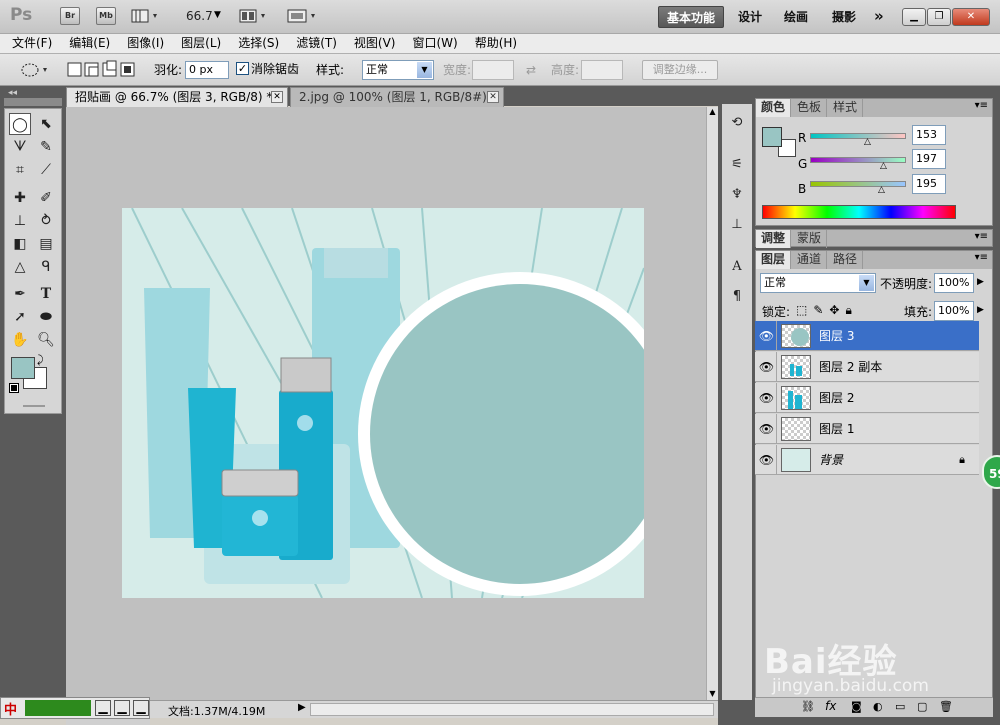 The height and width of the screenshot is (725, 1000). What do you see at coordinates (146, 16) in the screenshot?
I see `view-extras-button` at bounding box center [146, 16].